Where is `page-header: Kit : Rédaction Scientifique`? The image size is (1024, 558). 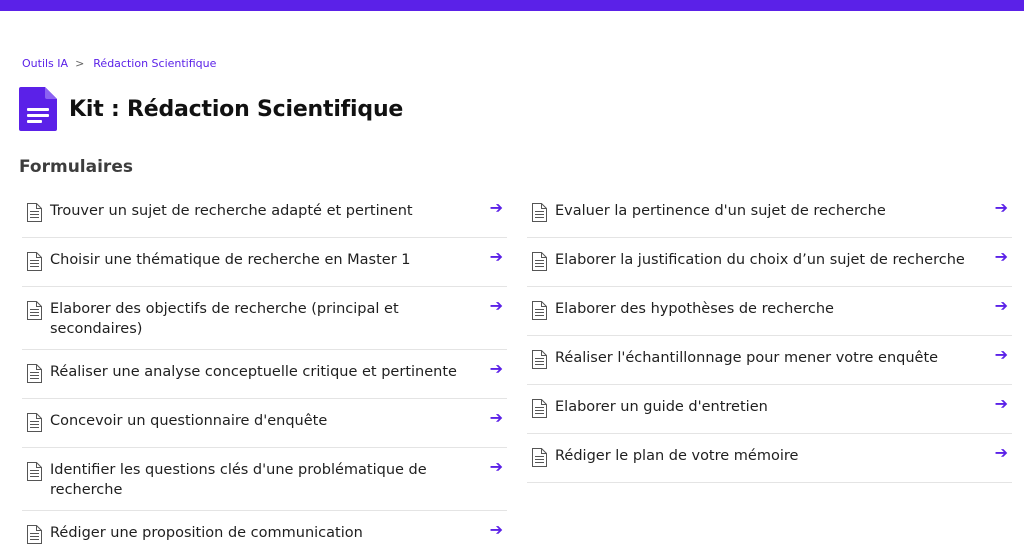
page-header: Kit : Rédaction Scientifique is located at coordinates (211, 109).